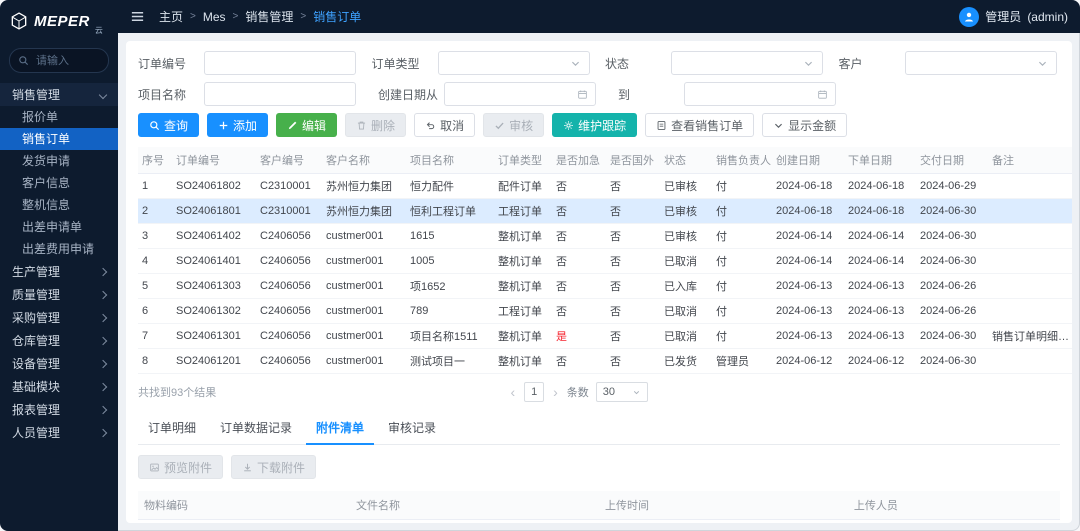  Describe the element at coordinates (364, 160) in the screenshot. I see `column-header: 客户名称` at that location.